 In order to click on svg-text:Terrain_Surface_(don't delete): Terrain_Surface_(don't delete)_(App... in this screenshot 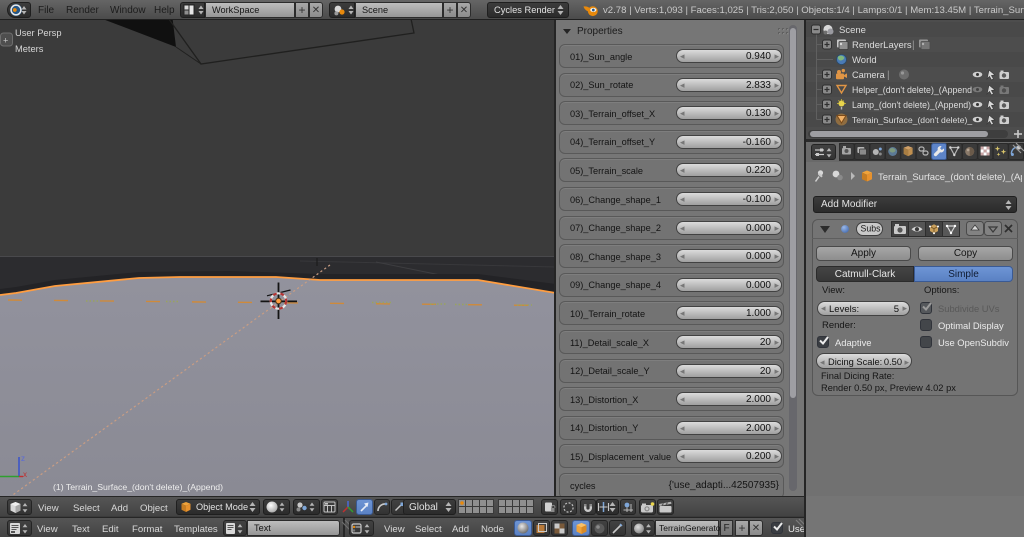, I will do `click(950, 177)`.